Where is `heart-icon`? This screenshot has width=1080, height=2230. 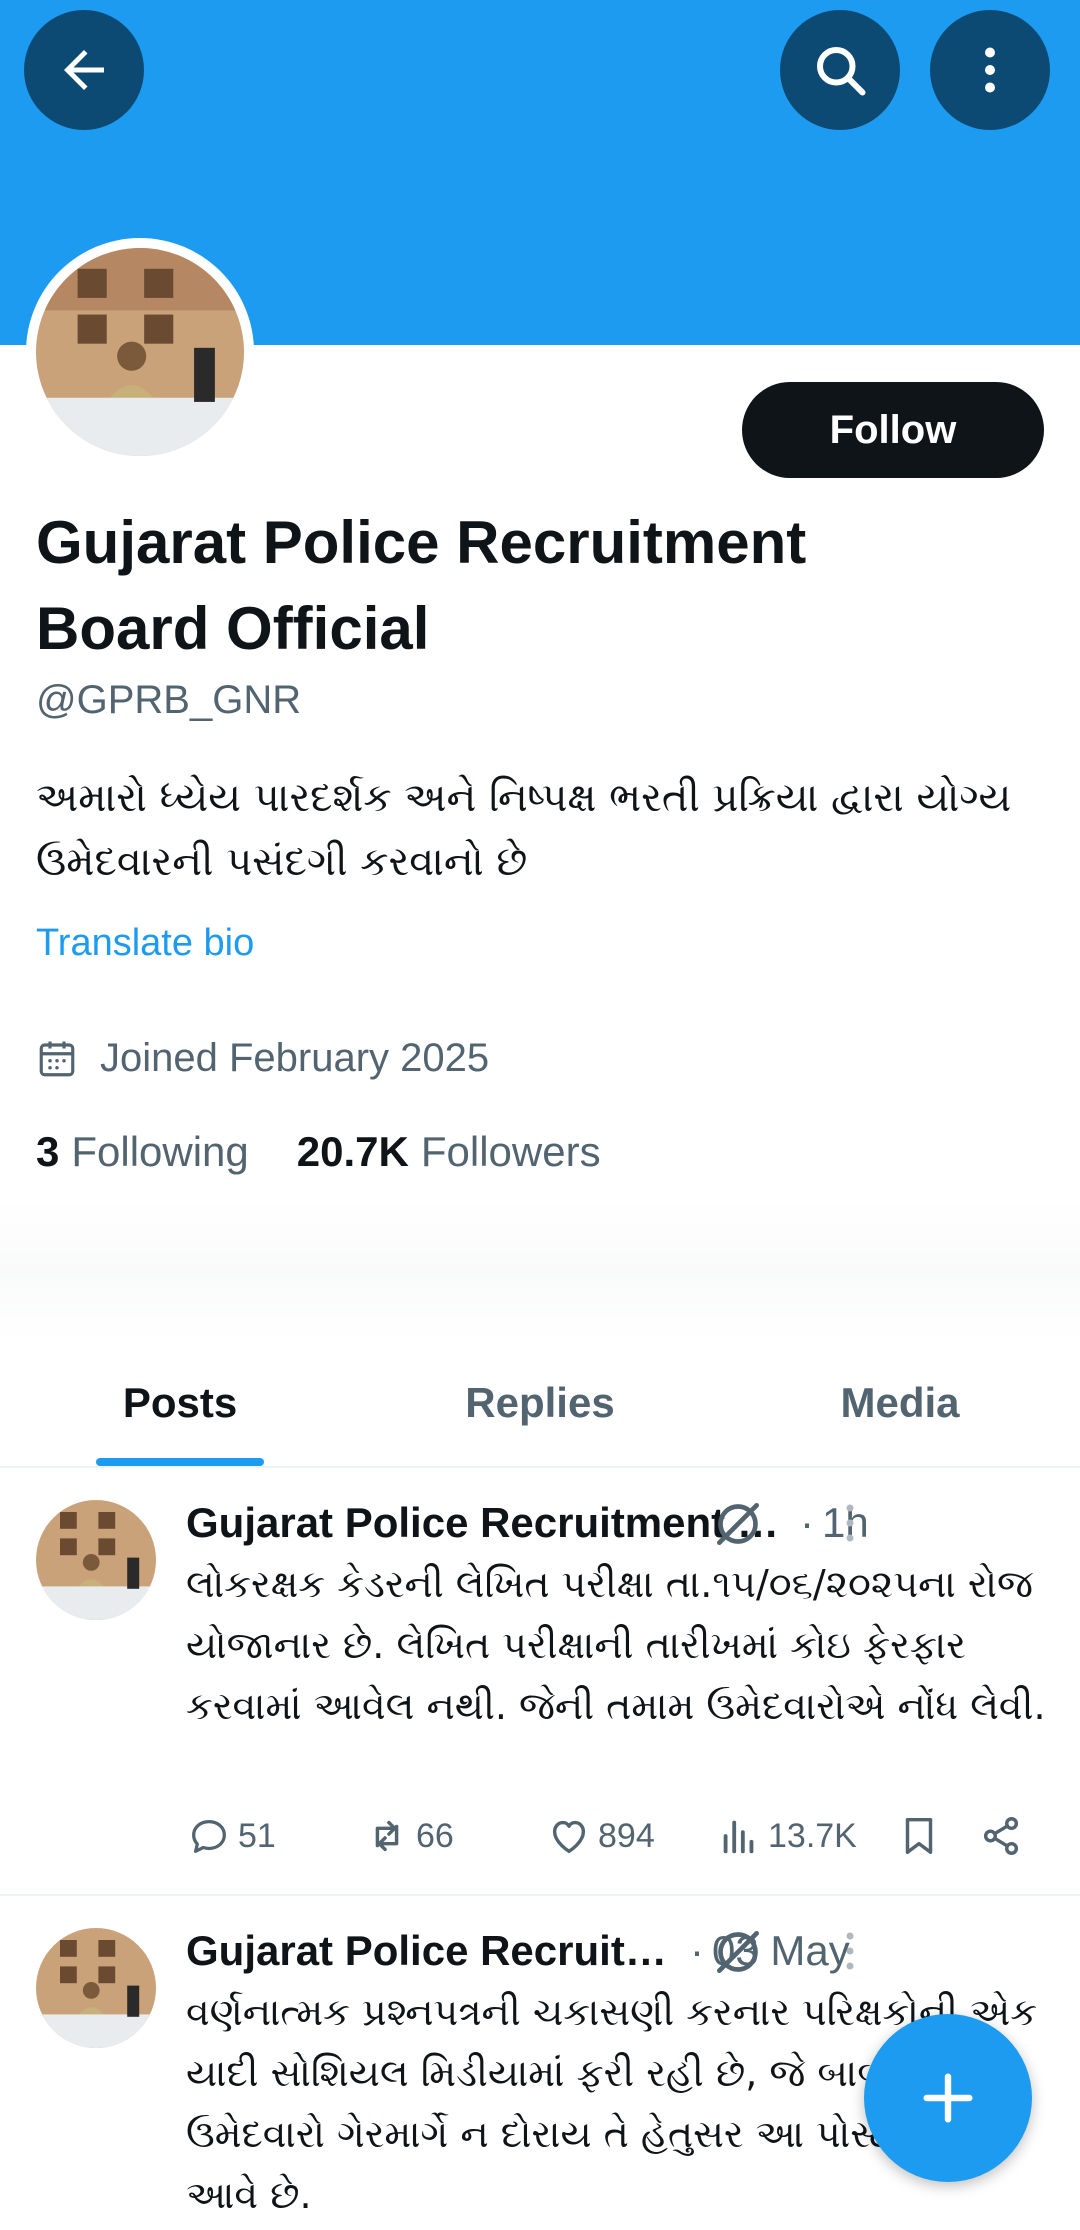
heart-icon is located at coordinates (569, 1837).